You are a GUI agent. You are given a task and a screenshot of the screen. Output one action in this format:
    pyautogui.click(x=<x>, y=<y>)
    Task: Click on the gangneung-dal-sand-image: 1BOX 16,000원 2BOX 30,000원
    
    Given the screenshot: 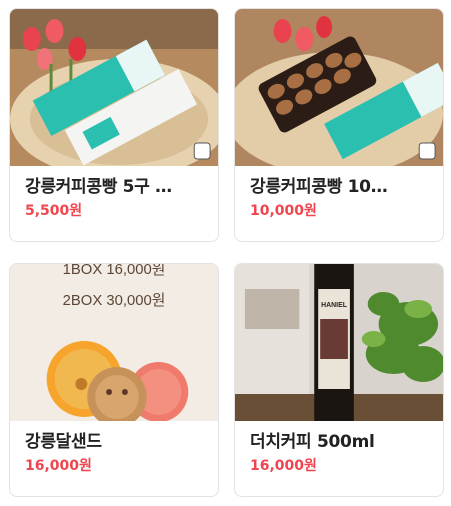 What is the action you would take?
    pyautogui.click(x=114, y=342)
    